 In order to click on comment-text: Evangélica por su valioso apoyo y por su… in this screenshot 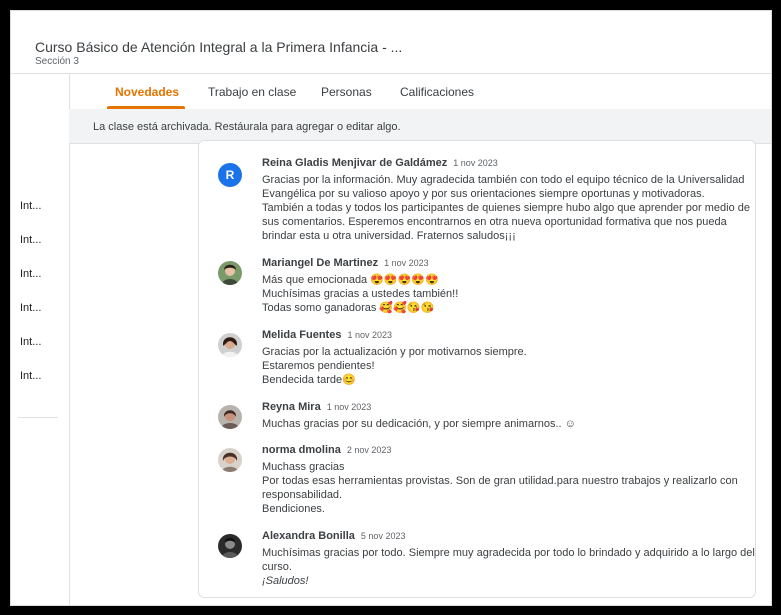, I will do `click(483, 194)`.